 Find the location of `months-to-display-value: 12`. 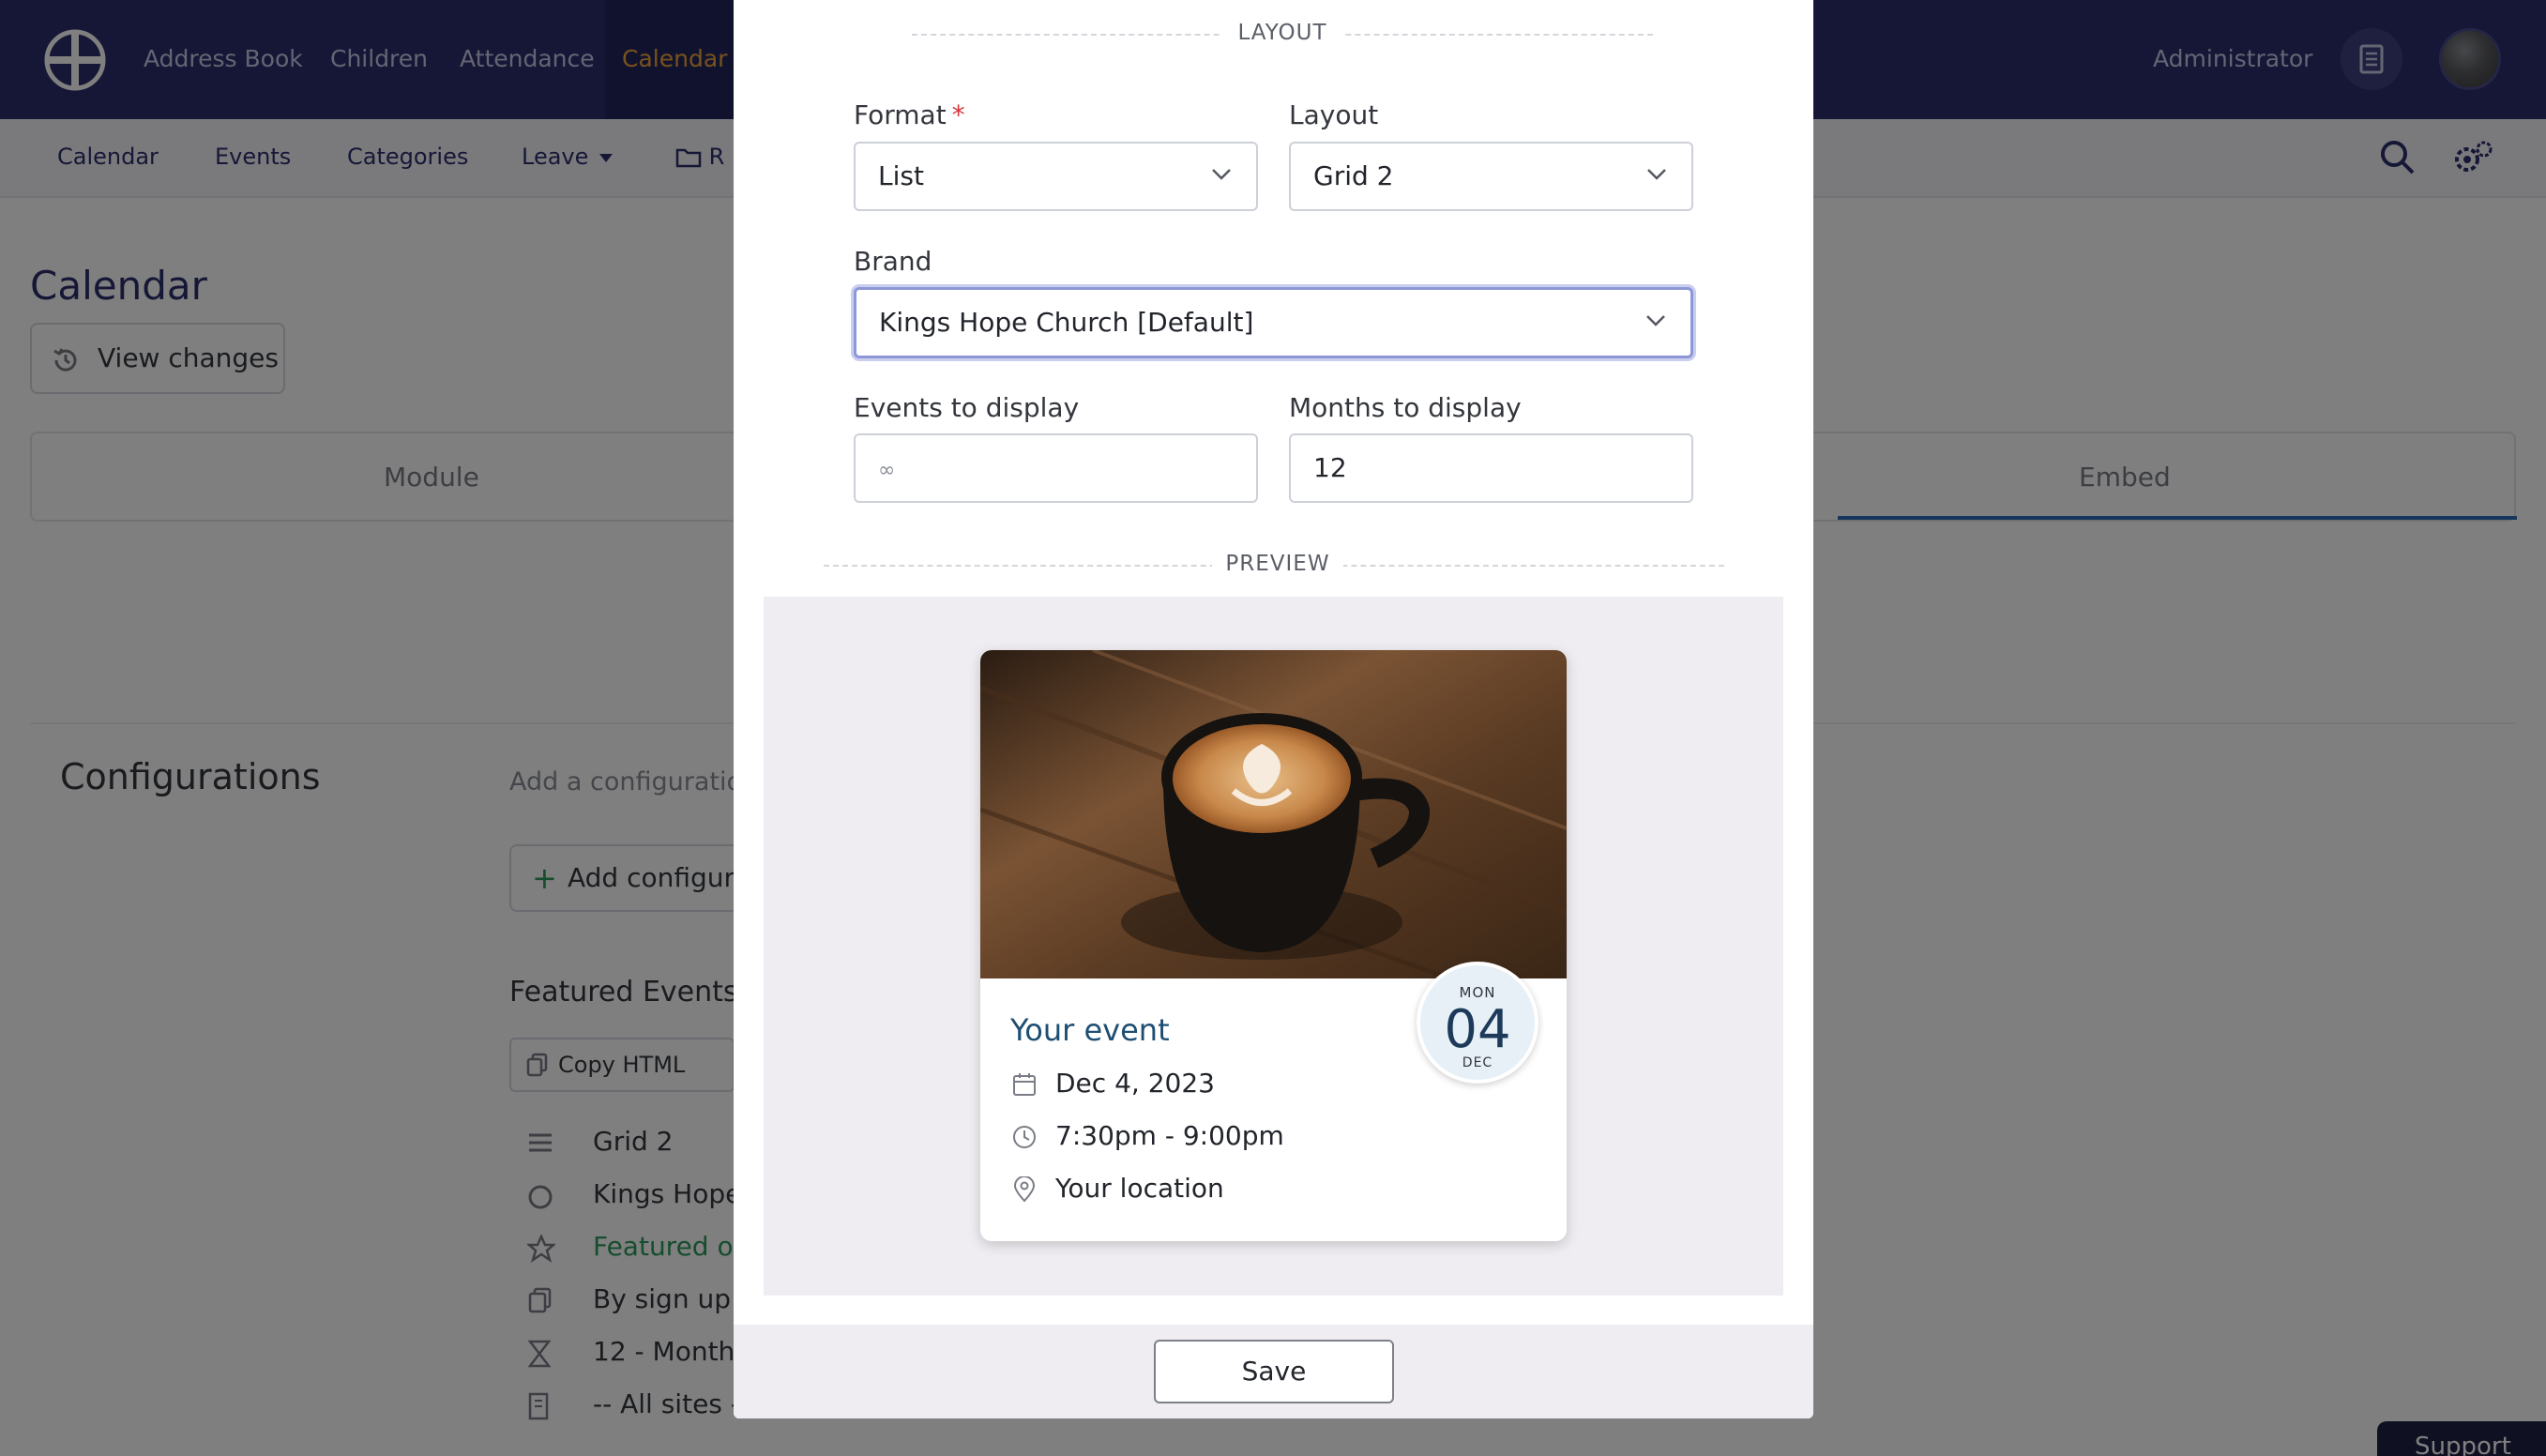

months-to-display-value: 12 is located at coordinates (1330, 467).